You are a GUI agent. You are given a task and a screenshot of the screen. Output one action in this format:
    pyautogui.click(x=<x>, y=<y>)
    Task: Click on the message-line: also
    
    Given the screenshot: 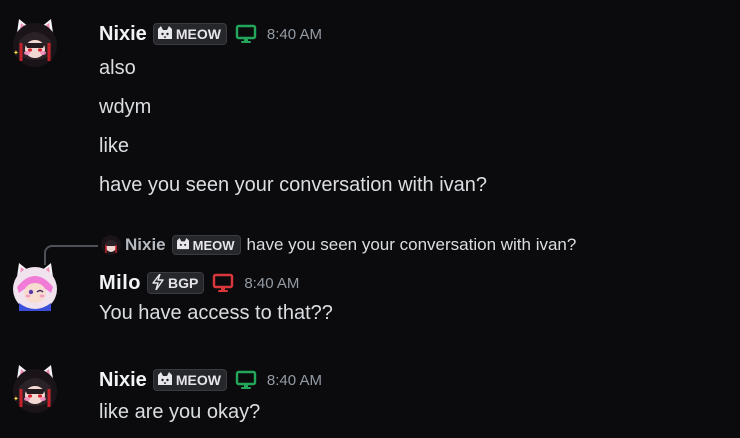 What is the action you would take?
    pyautogui.click(x=117, y=68)
    